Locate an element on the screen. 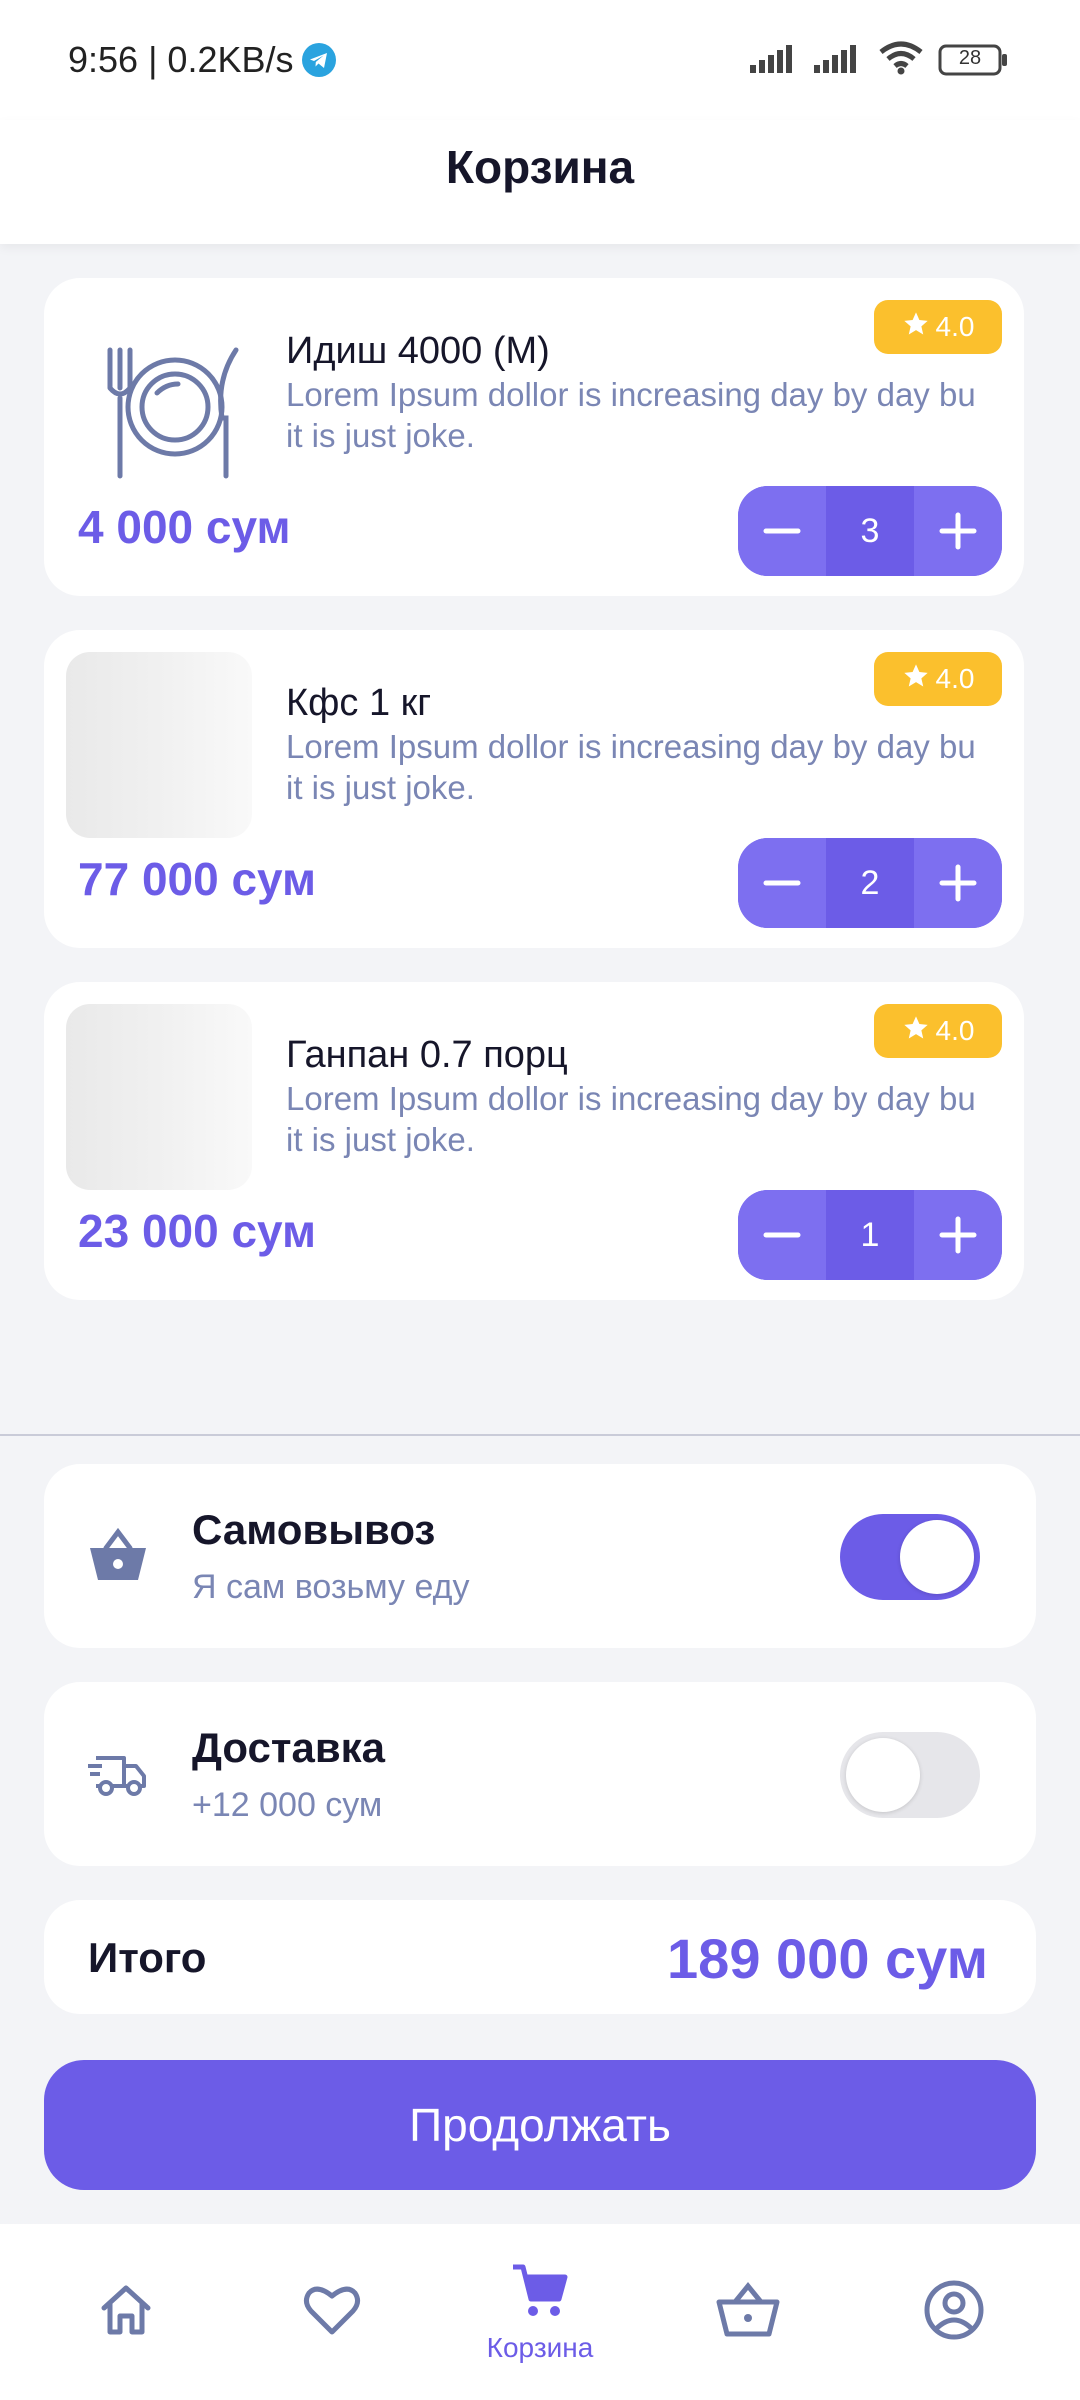  total-card: Итого 189 000 сум is located at coordinates (540, 1957).